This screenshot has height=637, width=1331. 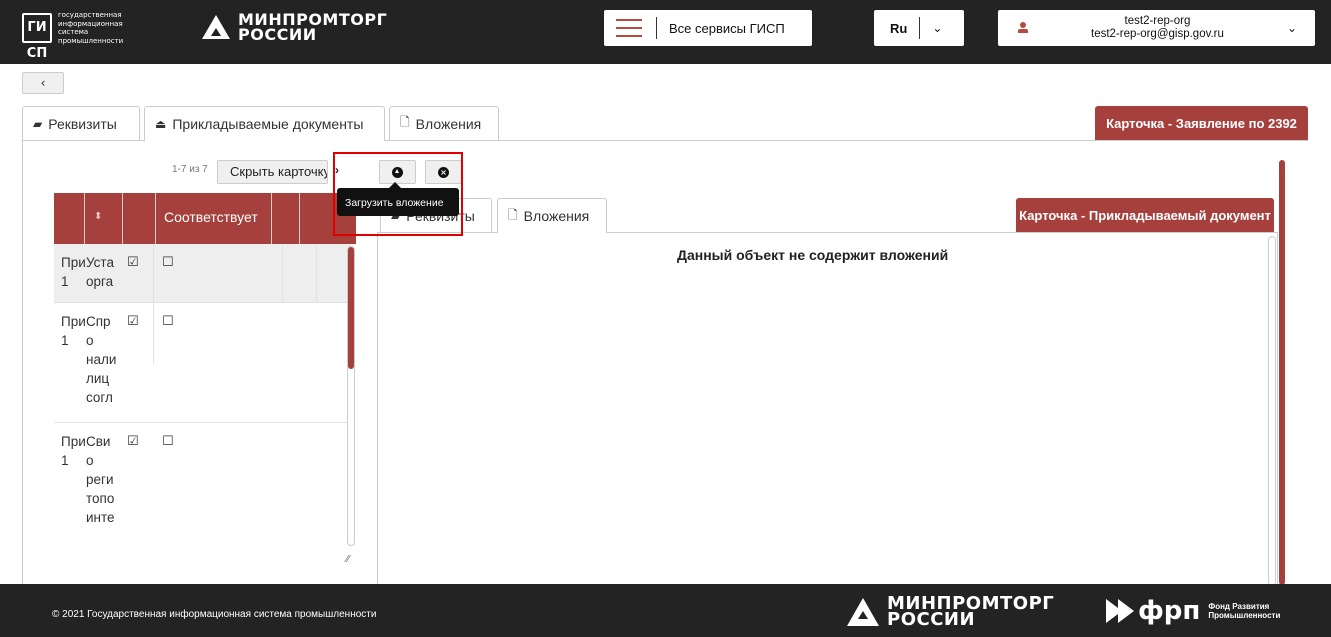 I want to click on language-select: Ru ⌄, so click(x=919, y=28).